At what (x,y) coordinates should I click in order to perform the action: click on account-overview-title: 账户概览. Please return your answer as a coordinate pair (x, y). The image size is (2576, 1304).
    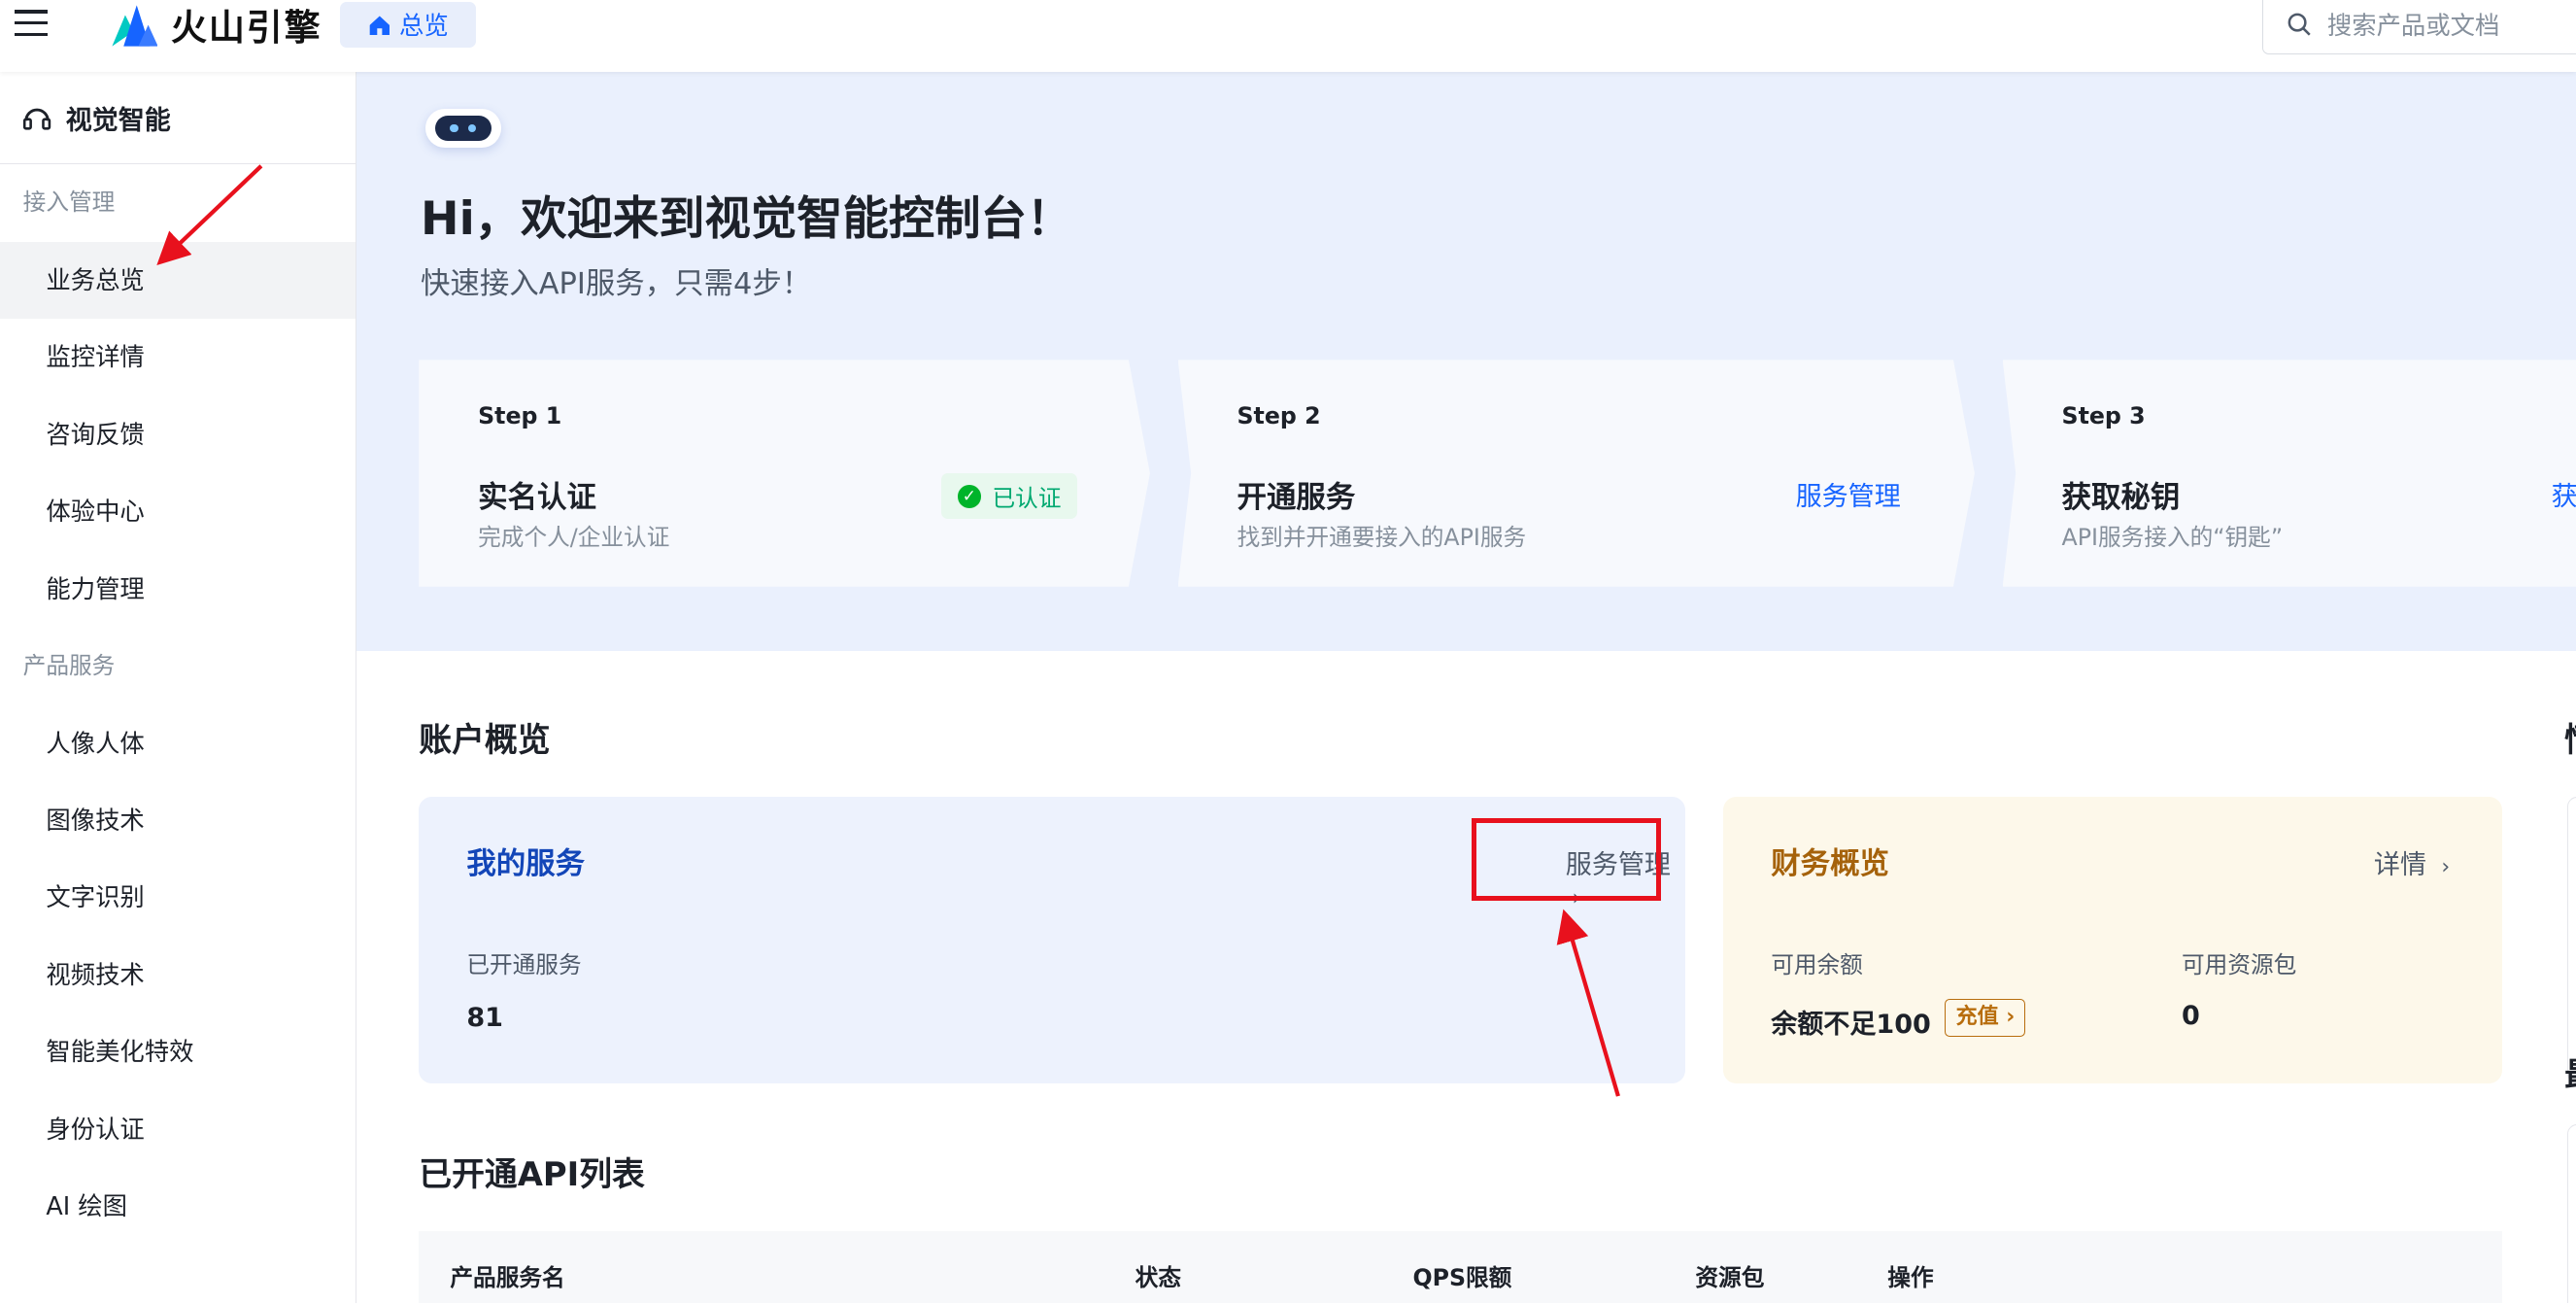
    Looking at the image, I should click on (485, 740).